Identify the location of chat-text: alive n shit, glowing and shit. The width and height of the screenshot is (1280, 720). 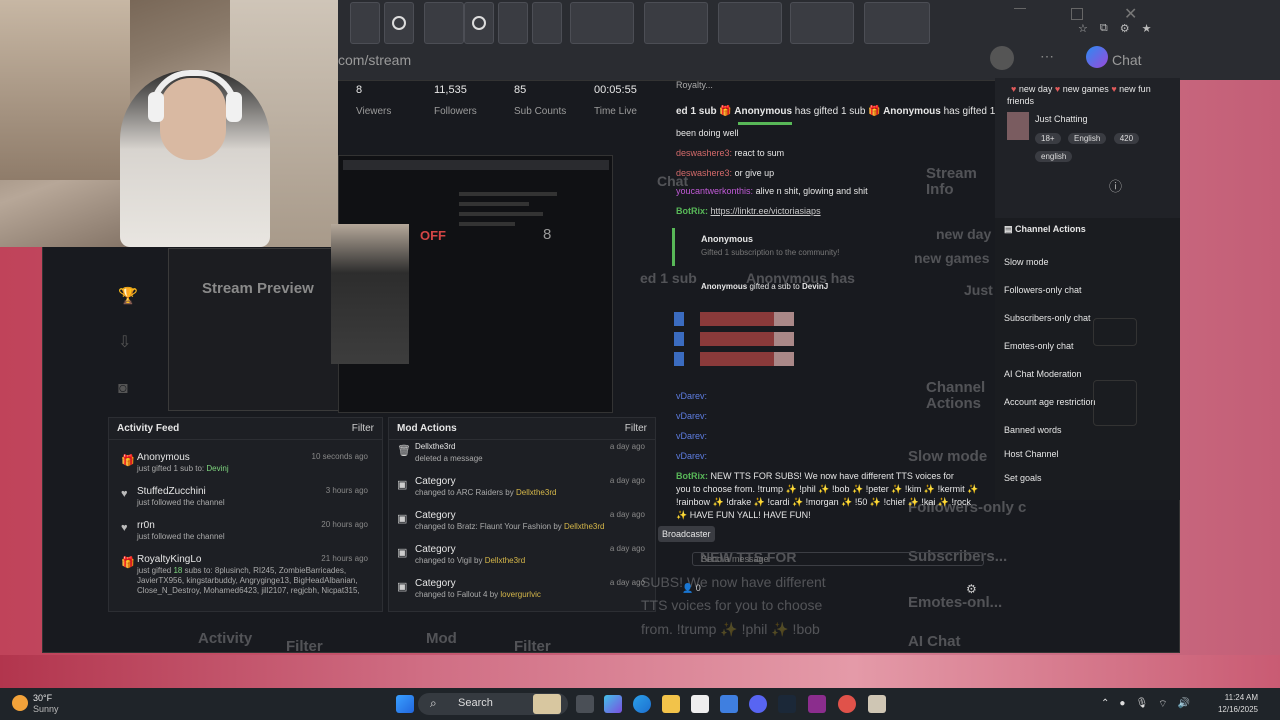
(811, 191).